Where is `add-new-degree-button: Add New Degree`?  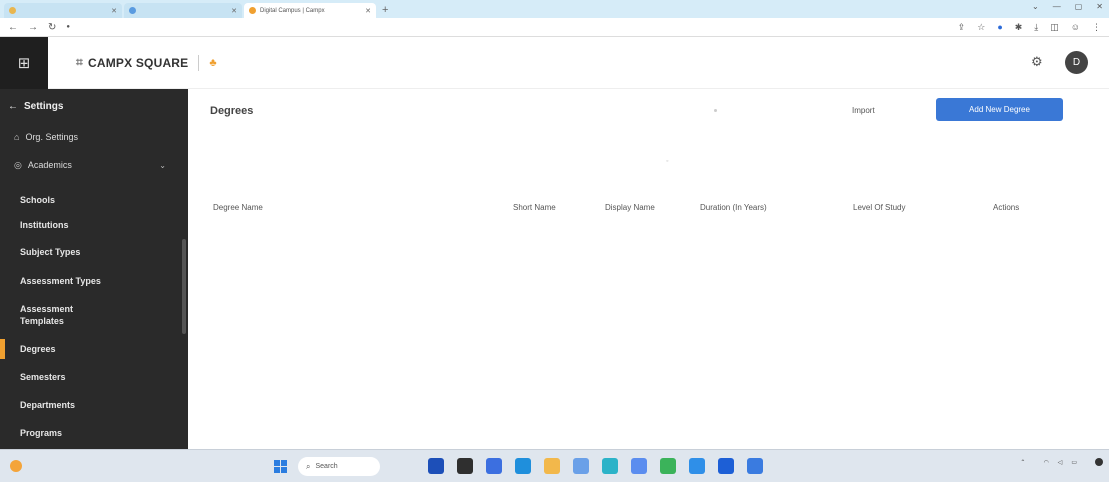 add-new-degree-button: Add New Degree is located at coordinates (999, 109).